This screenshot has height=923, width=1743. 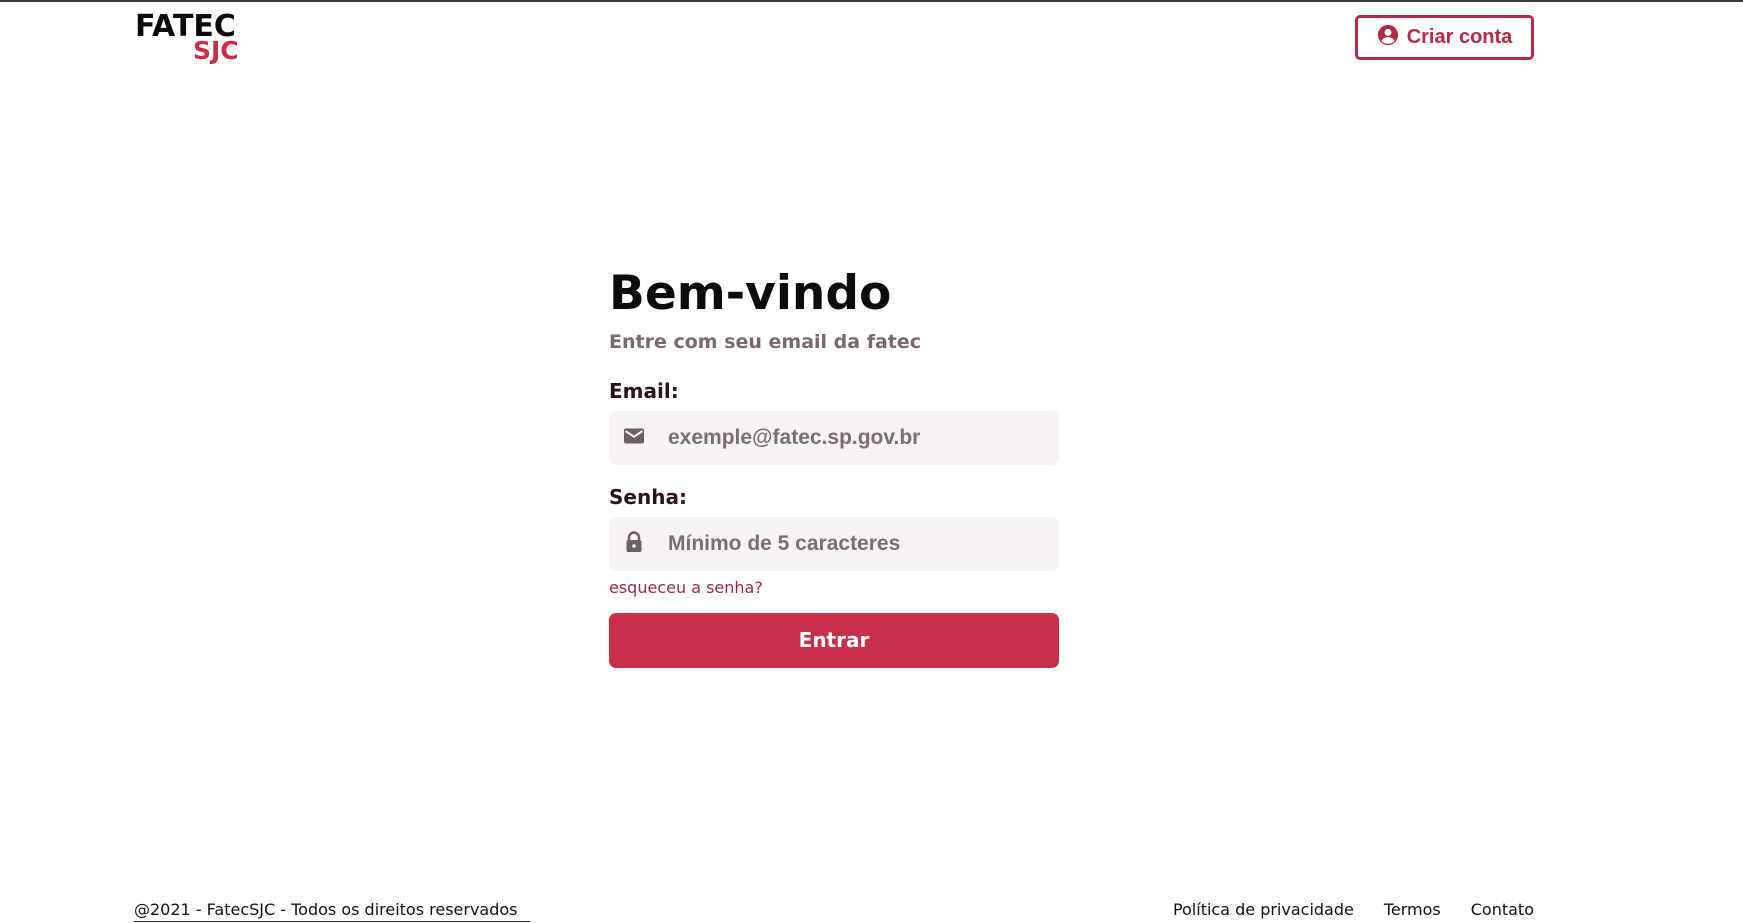 I want to click on footer-nav: Política de privacidade Termos Contato, so click(x=1353, y=909).